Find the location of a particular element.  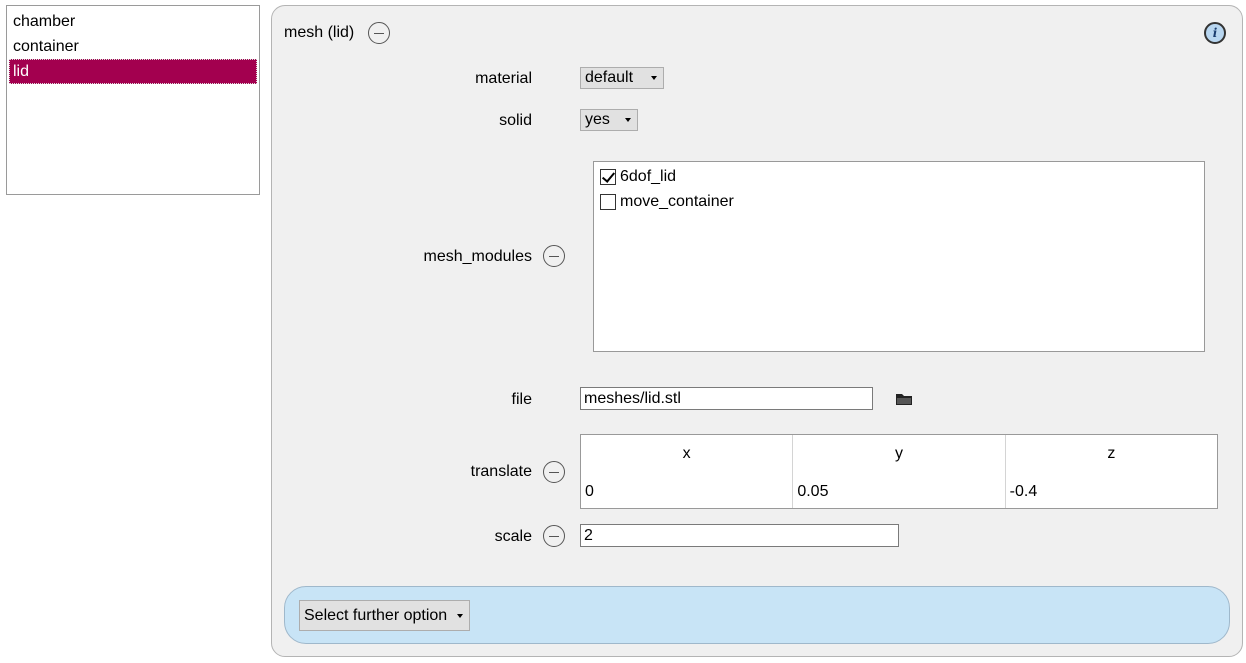

solid-value: yes is located at coordinates (597, 119).